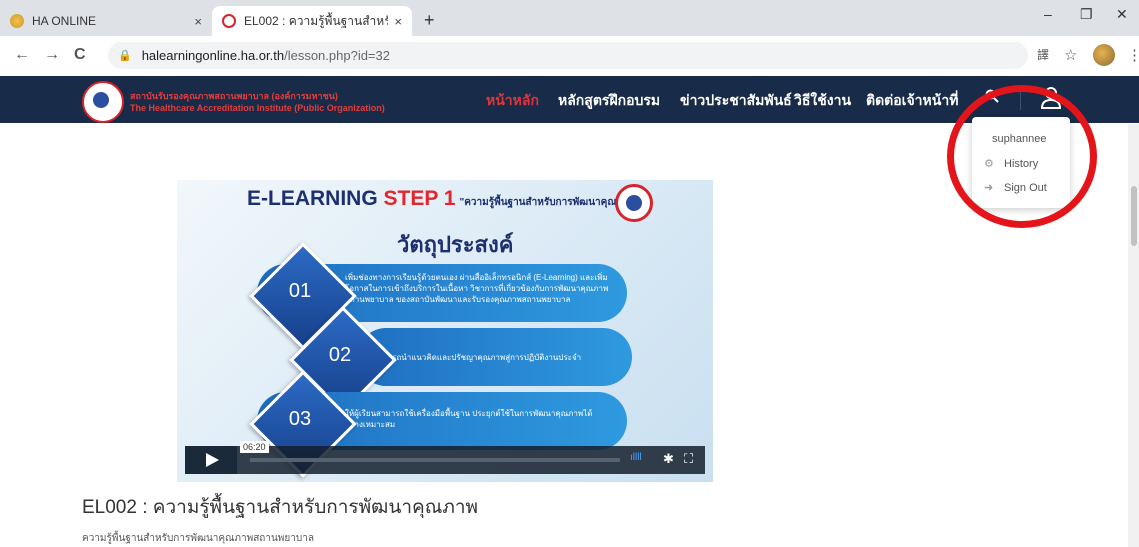 The height and width of the screenshot is (547, 1139). Describe the element at coordinates (125, 56) in the screenshot. I see `lock-icon: 🔒` at that location.